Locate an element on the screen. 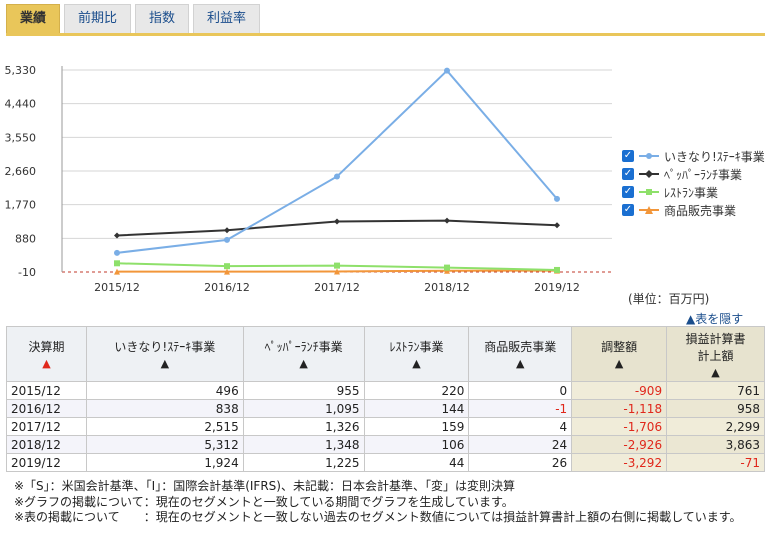 This screenshot has height=535, width=771. value-cell: 1,924 is located at coordinates (164, 462).